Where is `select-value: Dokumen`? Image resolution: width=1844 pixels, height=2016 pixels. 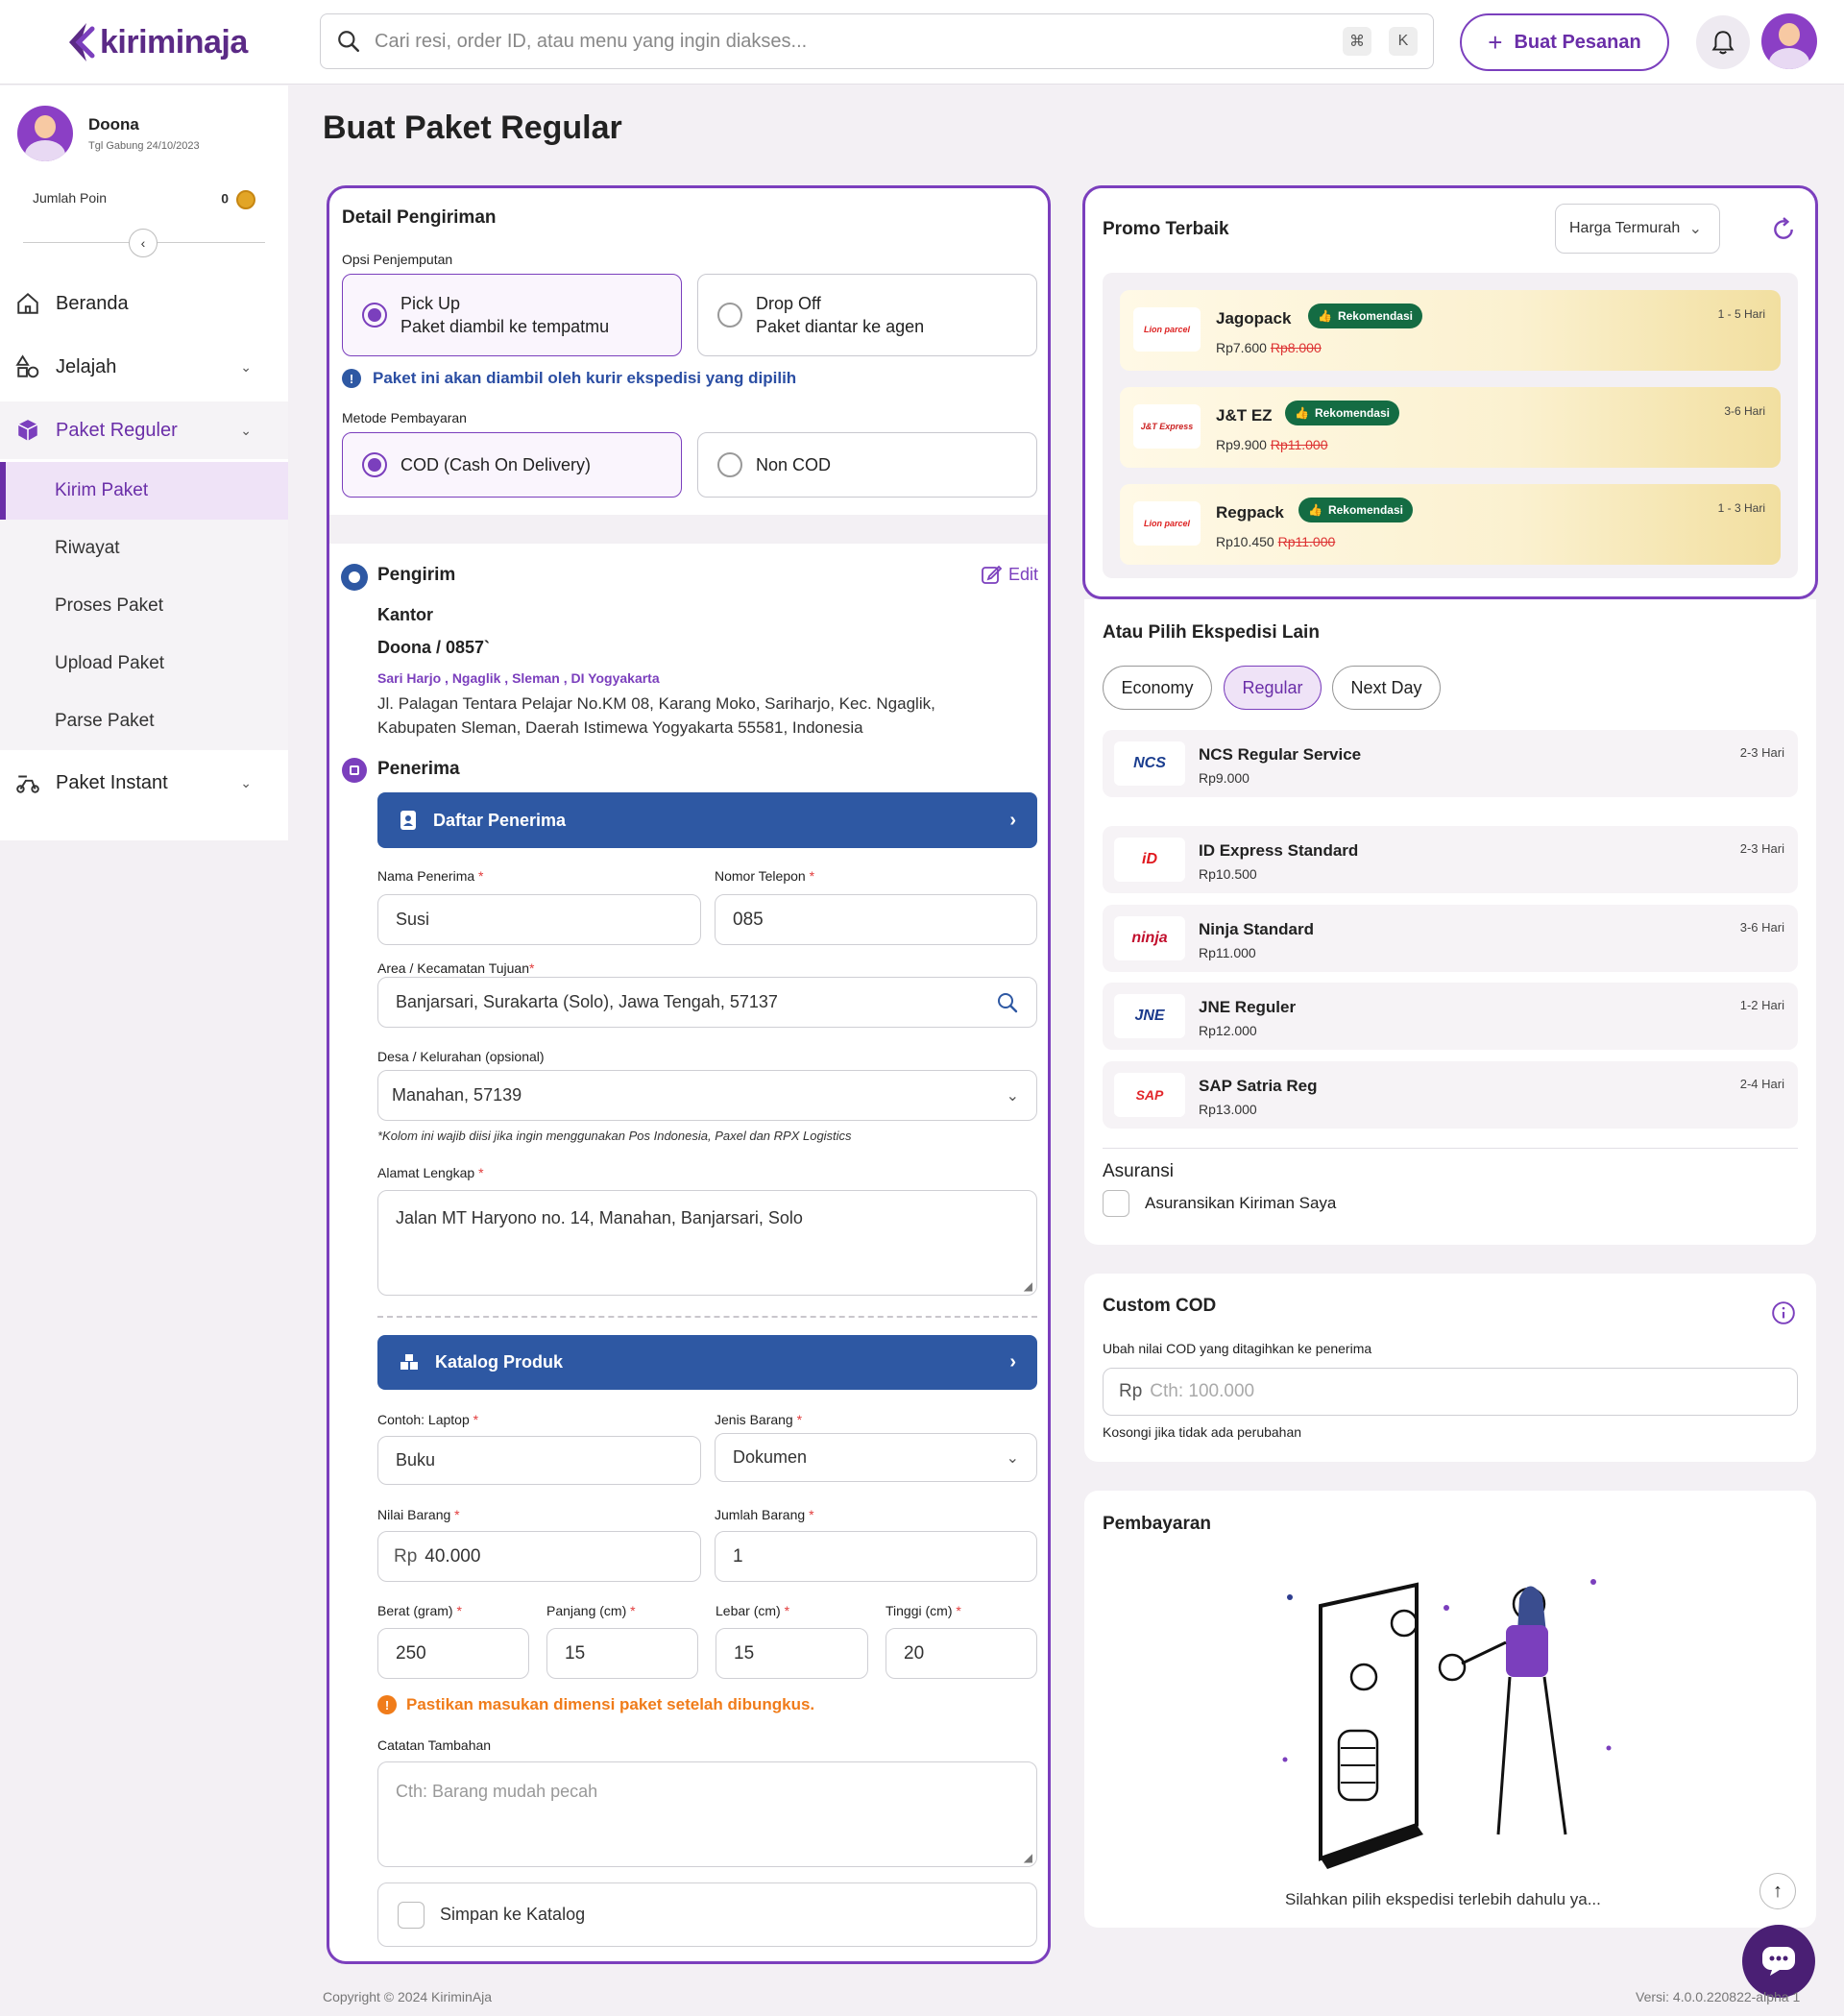
select-value: Dokumen is located at coordinates (770, 1457).